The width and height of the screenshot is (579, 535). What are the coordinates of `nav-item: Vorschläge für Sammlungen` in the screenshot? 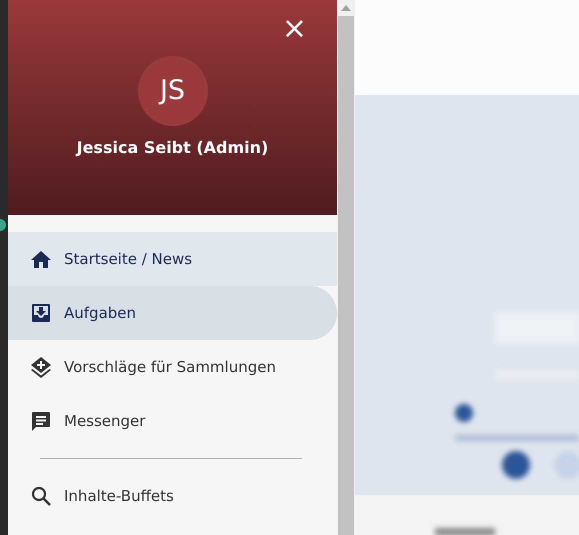 It's located at (172, 367).